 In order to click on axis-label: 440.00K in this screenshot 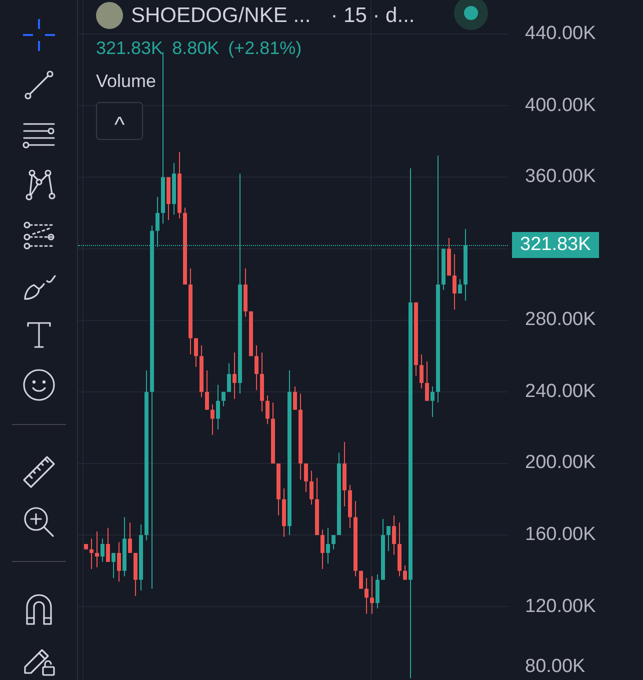, I will do `click(560, 34)`.